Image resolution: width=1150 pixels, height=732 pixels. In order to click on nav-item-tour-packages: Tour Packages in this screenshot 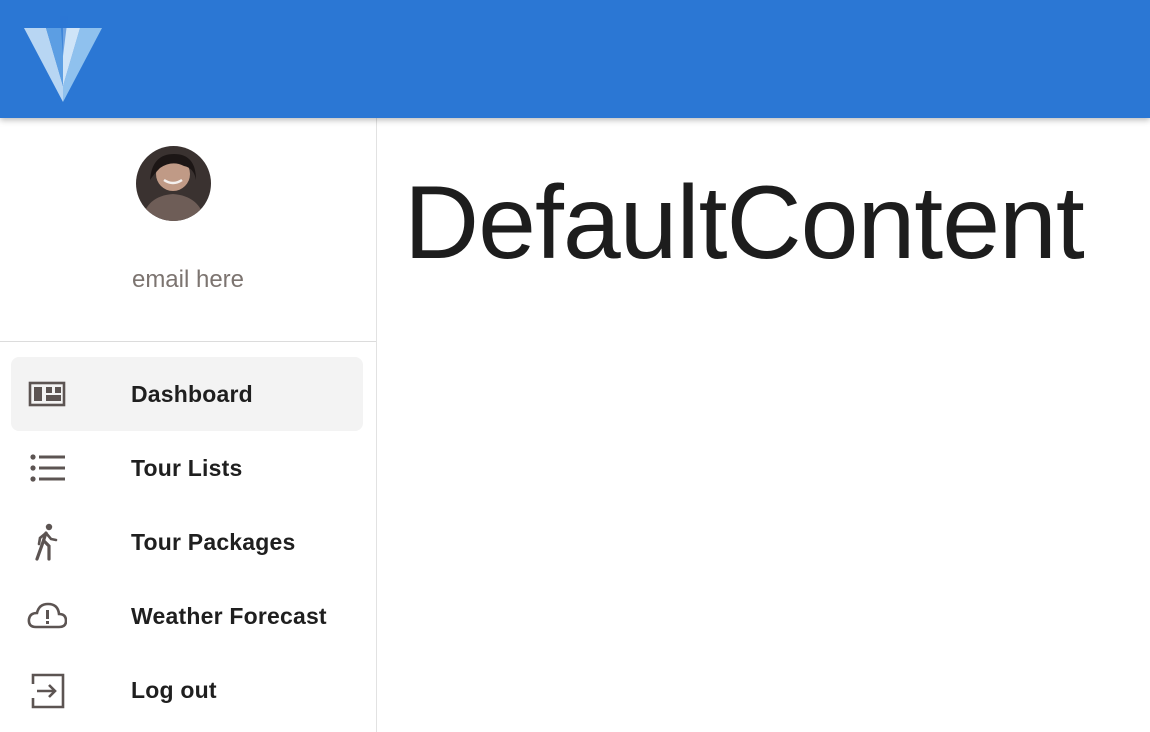, I will do `click(187, 542)`.